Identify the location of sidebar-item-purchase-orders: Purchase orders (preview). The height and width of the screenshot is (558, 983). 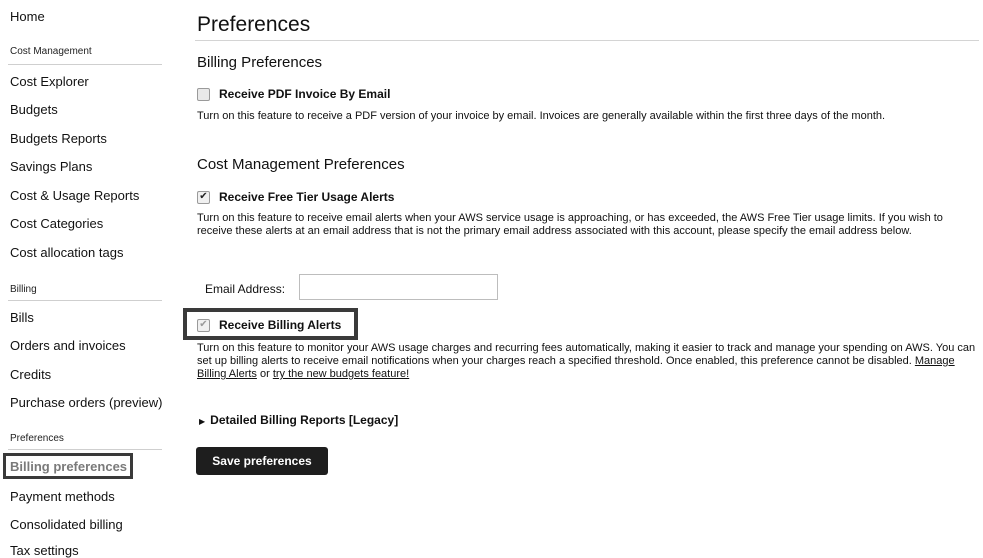
(86, 402).